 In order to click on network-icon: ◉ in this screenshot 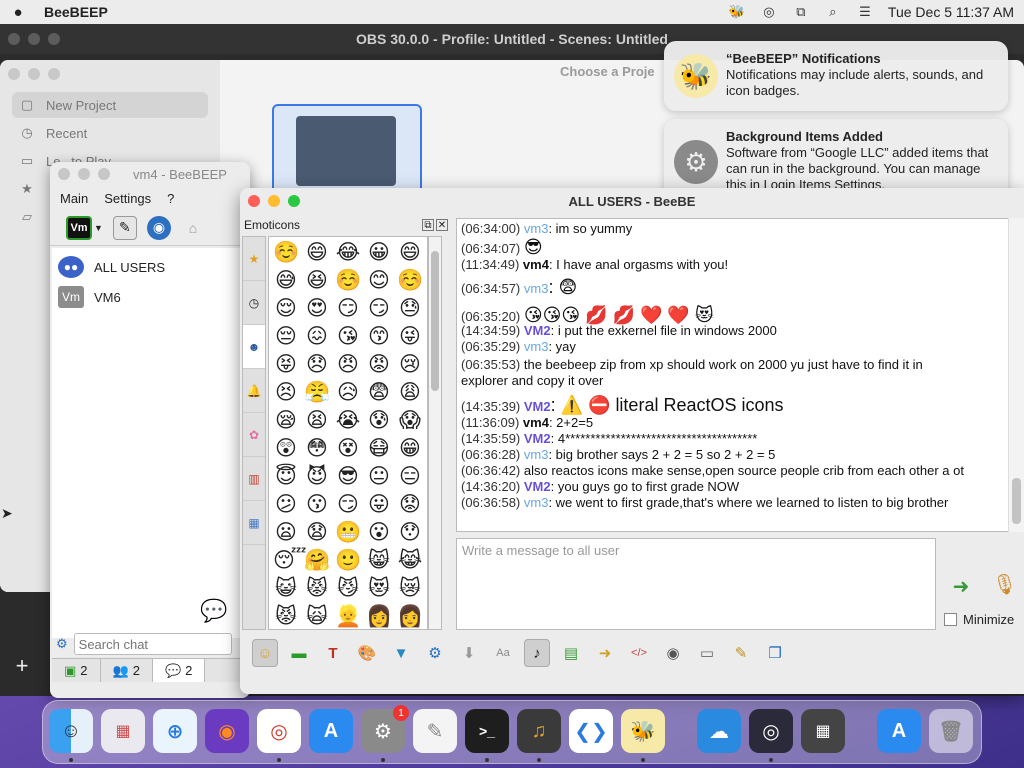, I will do `click(158, 227)`.